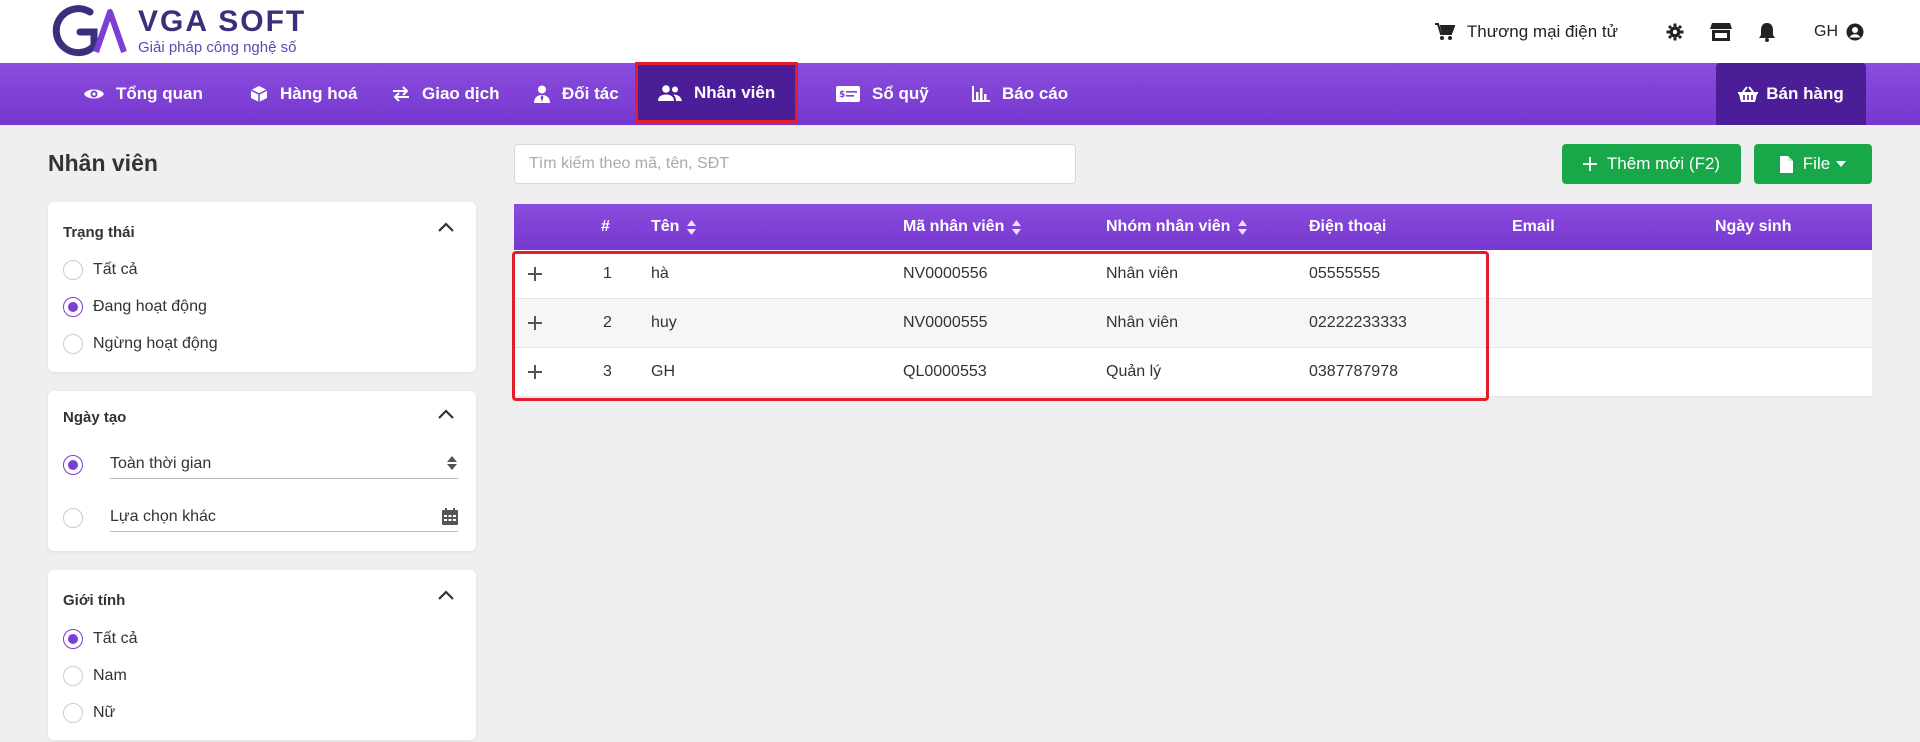 The width and height of the screenshot is (1920, 742). What do you see at coordinates (663, 371) in the screenshot?
I see `cell-name: GH` at bounding box center [663, 371].